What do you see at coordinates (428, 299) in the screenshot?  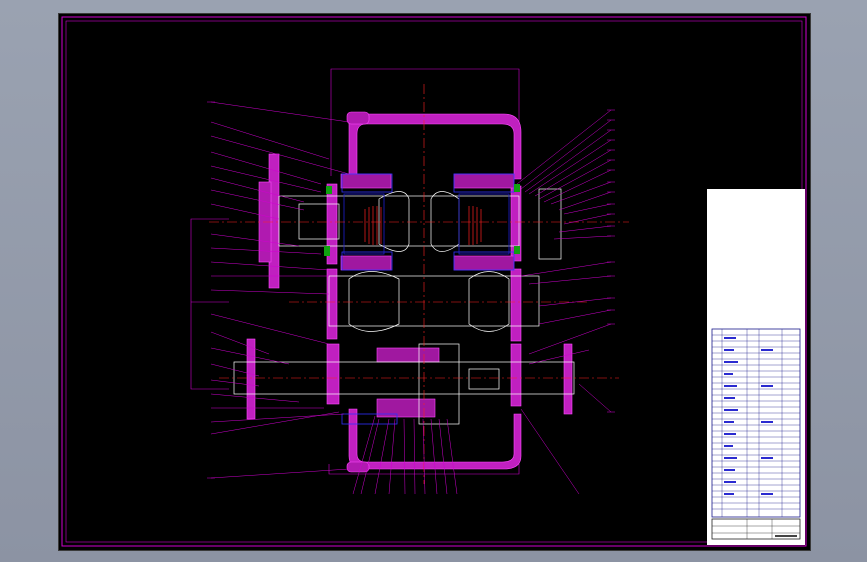 I see `bearings` at bounding box center [428, 299].